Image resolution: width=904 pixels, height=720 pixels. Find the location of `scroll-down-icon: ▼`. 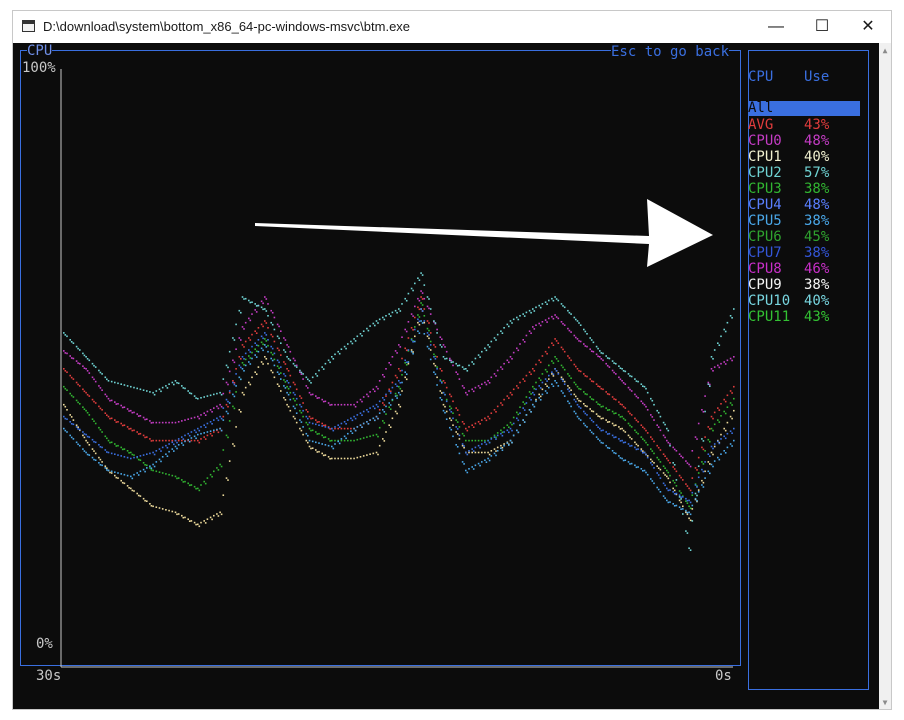

scroll-down-icon: ▼ is located at coordinates (885, 703).